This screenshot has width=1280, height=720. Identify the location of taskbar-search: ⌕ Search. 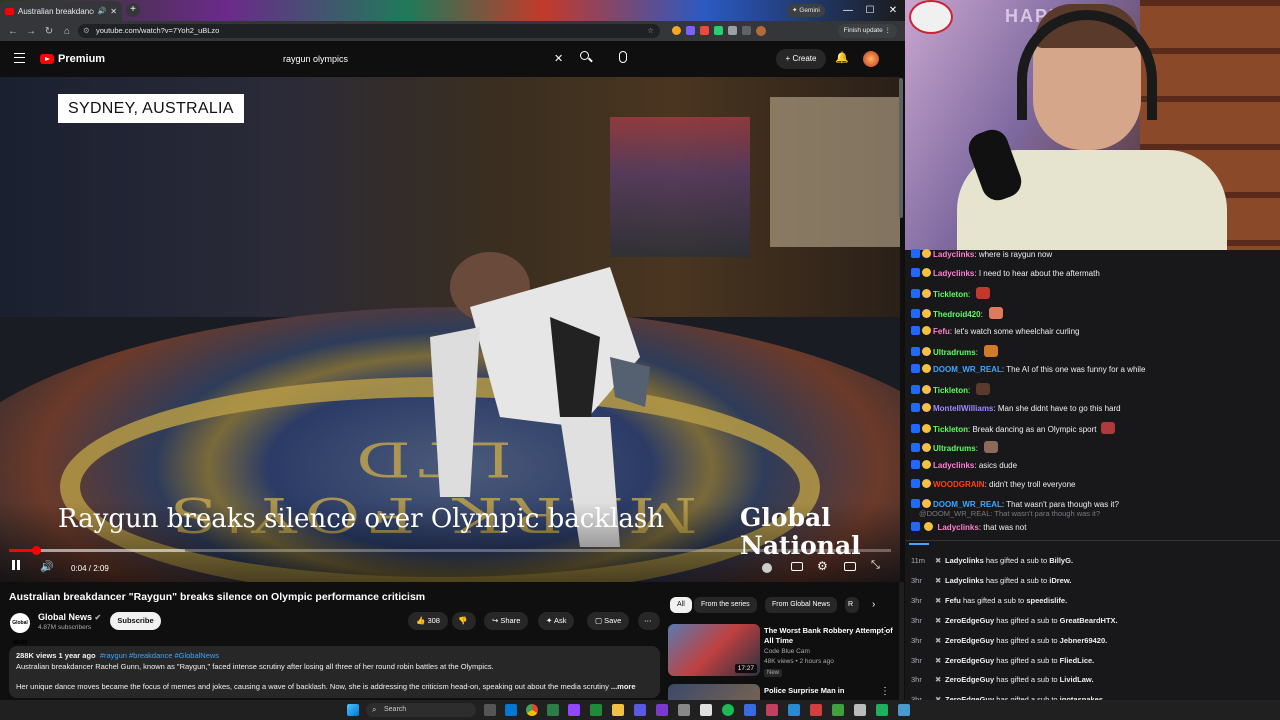
(421, 710).